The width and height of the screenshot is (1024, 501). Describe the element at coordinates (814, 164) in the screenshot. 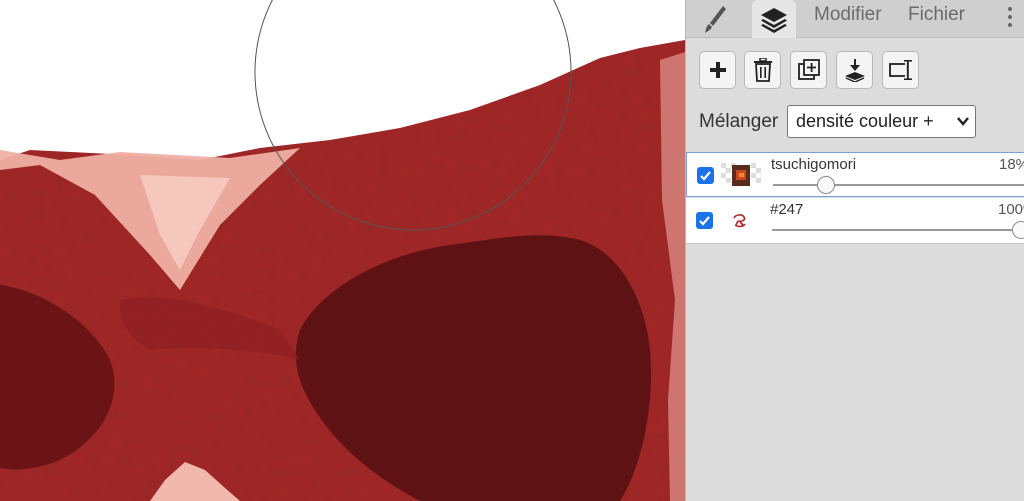

I see `layer-name: tsuchigomori` at that location.